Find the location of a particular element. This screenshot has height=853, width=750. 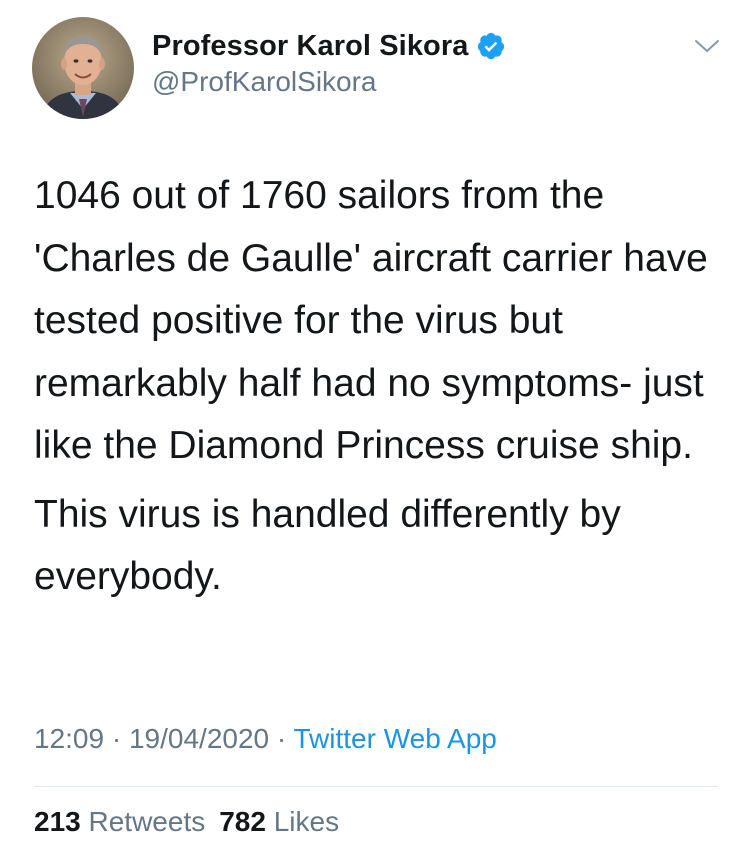

chevron-down-icon is located at coordinates (707, 46).